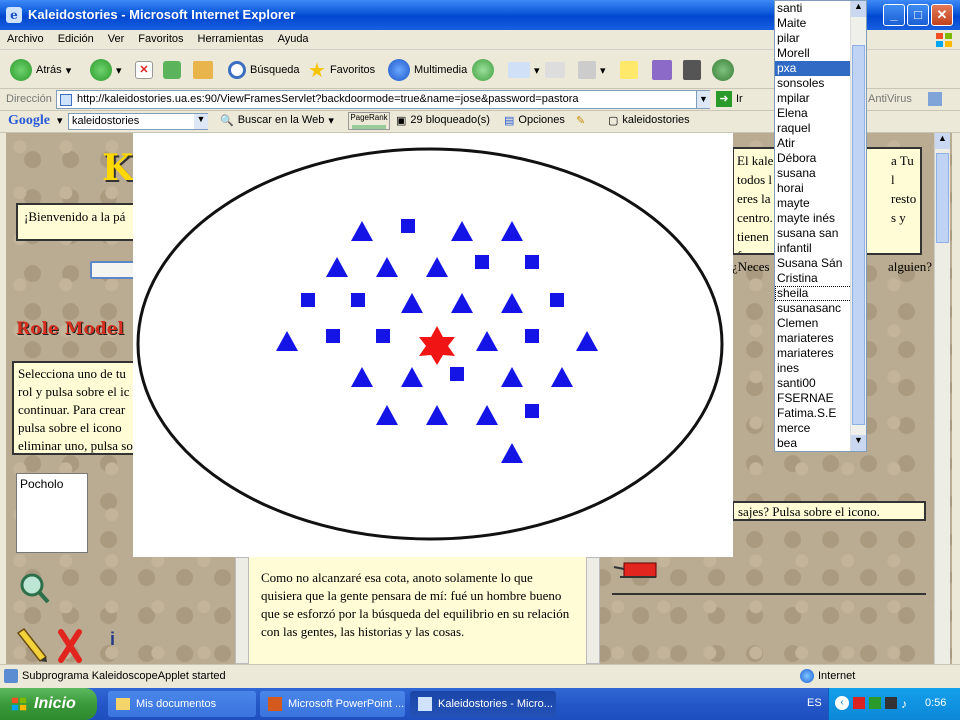 This screenshot has height=720, width=960. What do you see at coordinates (144, 70) in the screenshot?
I see `stop-button: ✕` at bounding box center [144, 70].